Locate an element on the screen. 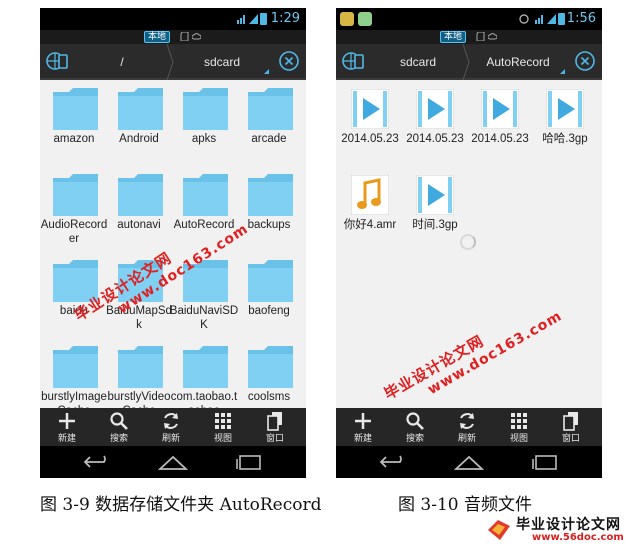 The width and height of the screenshot is (642, 548). status-bar: 1:29 is located at coordinates (173, 19).